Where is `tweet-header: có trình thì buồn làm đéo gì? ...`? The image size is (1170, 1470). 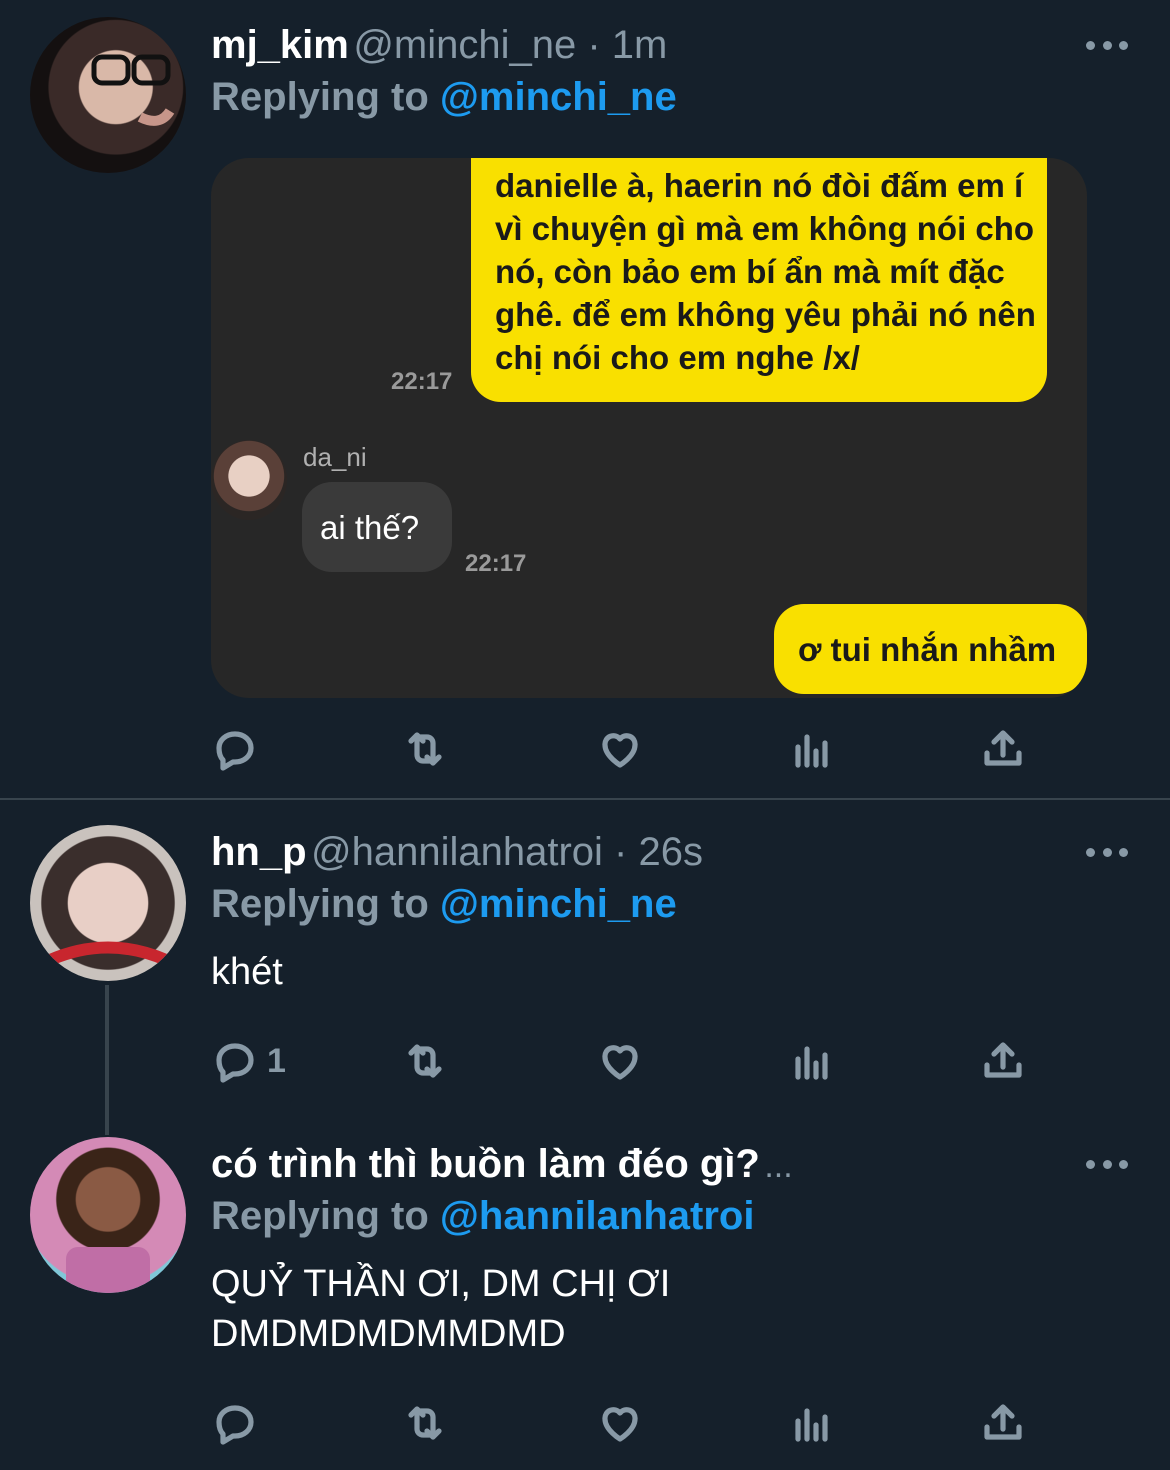
tweet-header: có trình thì buồn làm đéo gì? ... is located at coordinates (502, 1164).